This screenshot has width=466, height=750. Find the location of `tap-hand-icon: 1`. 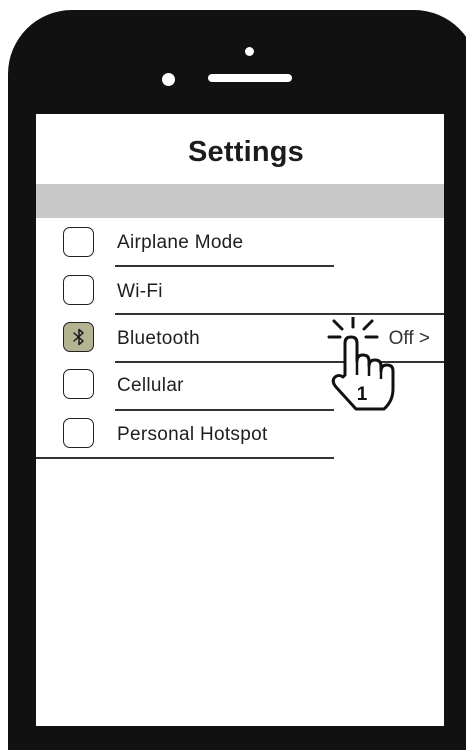

tap-hand-icon: 1 is located at coordinates (361, 364).